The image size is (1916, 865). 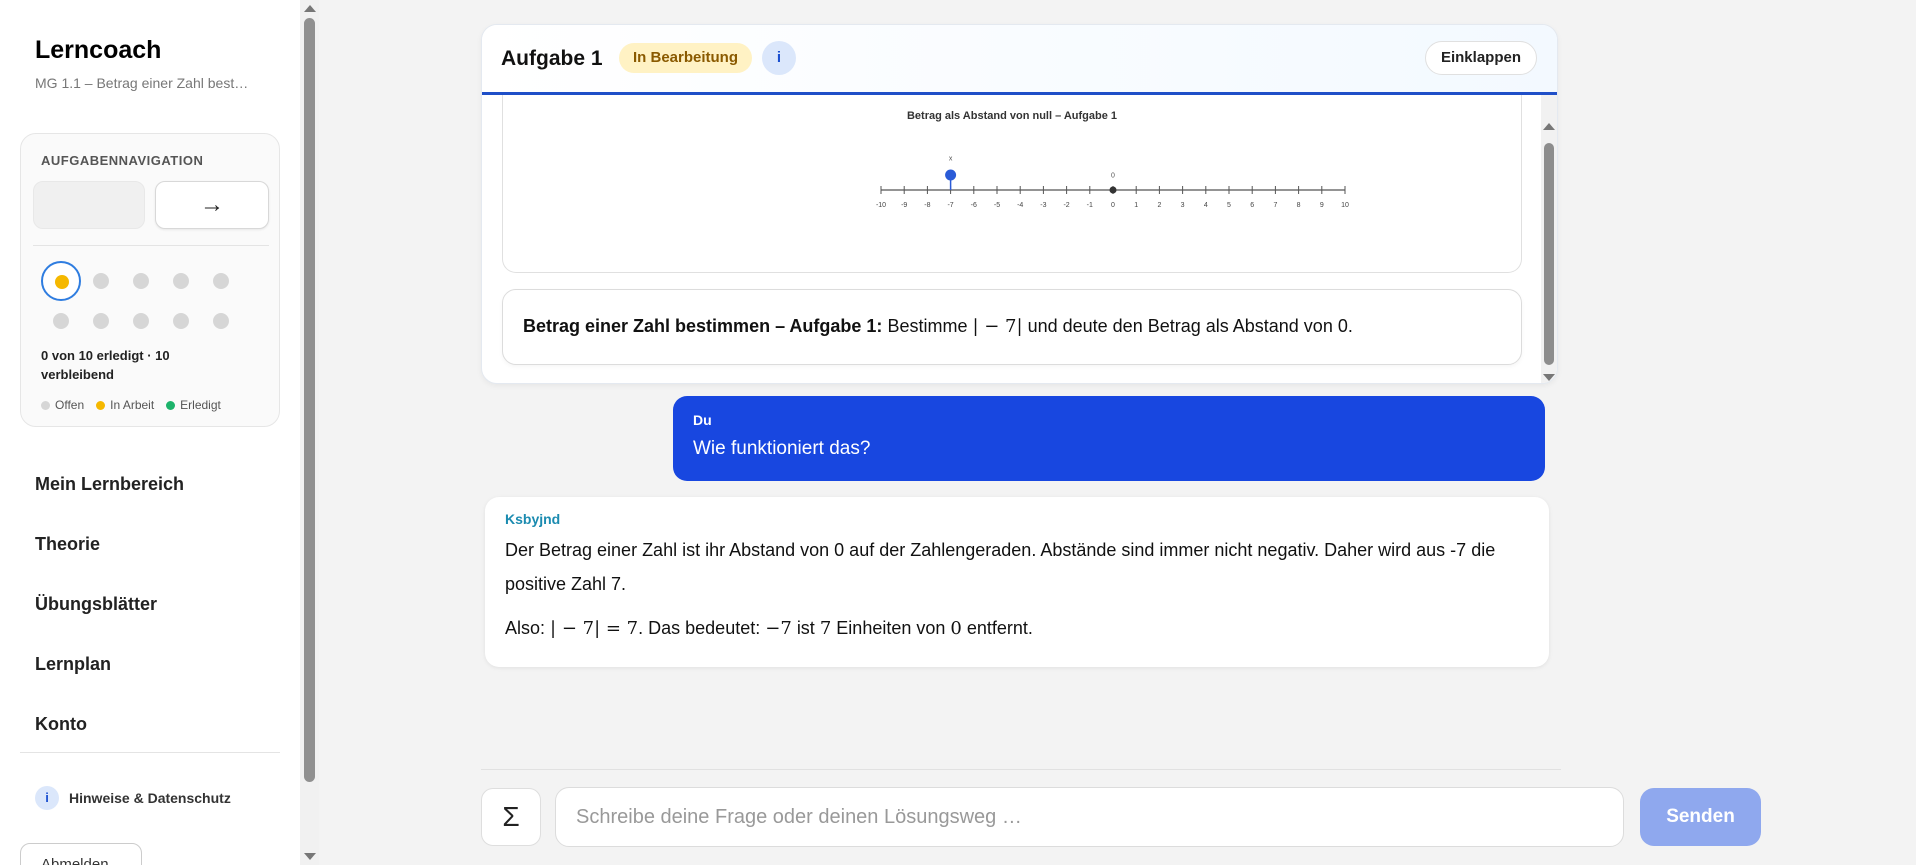 I want to click on menu-item-lernplan: Lernplan, so click(x=73, y=664).